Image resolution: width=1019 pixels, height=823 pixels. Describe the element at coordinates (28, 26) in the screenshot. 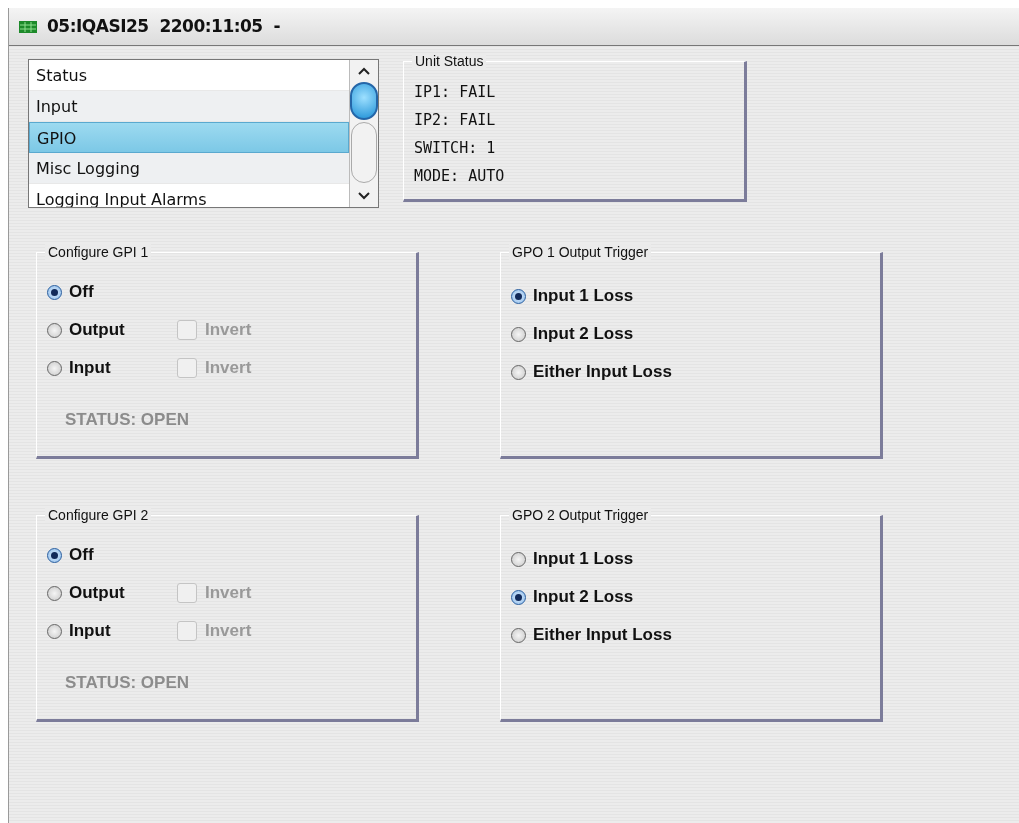

I see `board-icon` at that location.